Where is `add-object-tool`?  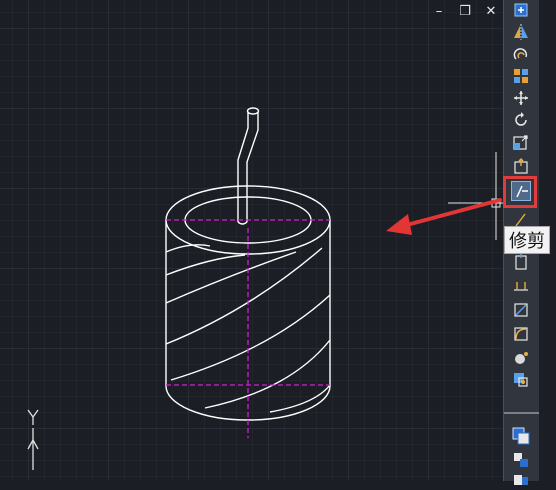
add-object-tool is located at coordinates (521, 10).